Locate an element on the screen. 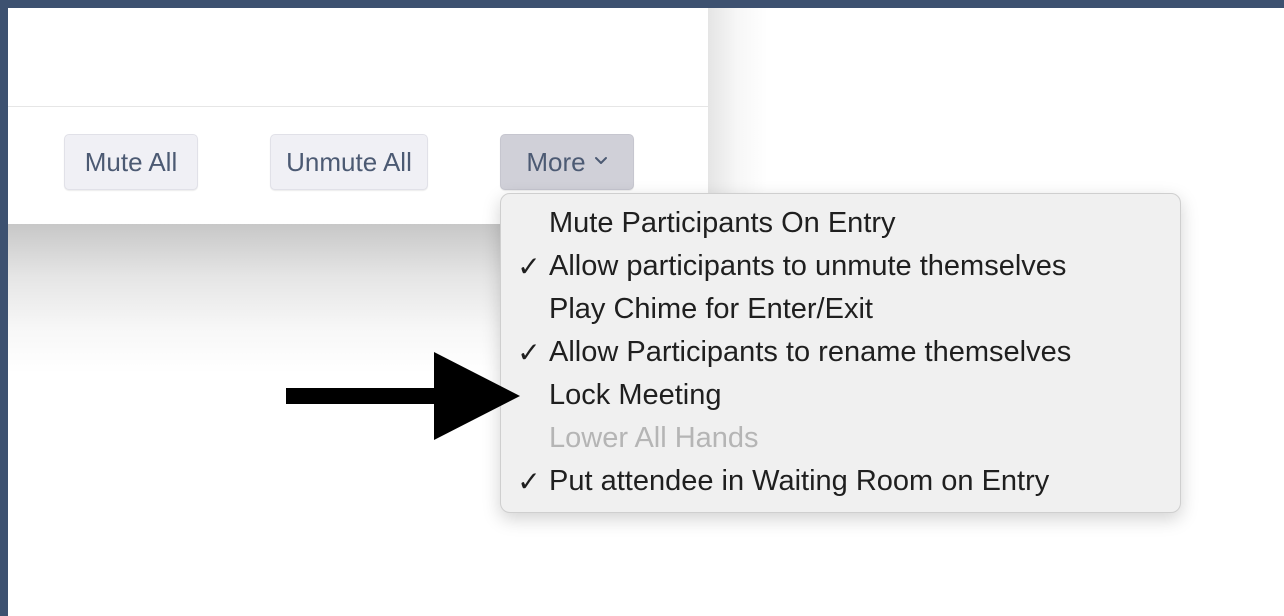 This screenshot has height=616, width=1284. menu-item-label: Allow participants to unmute themselves is located at coordinates (808, 266).